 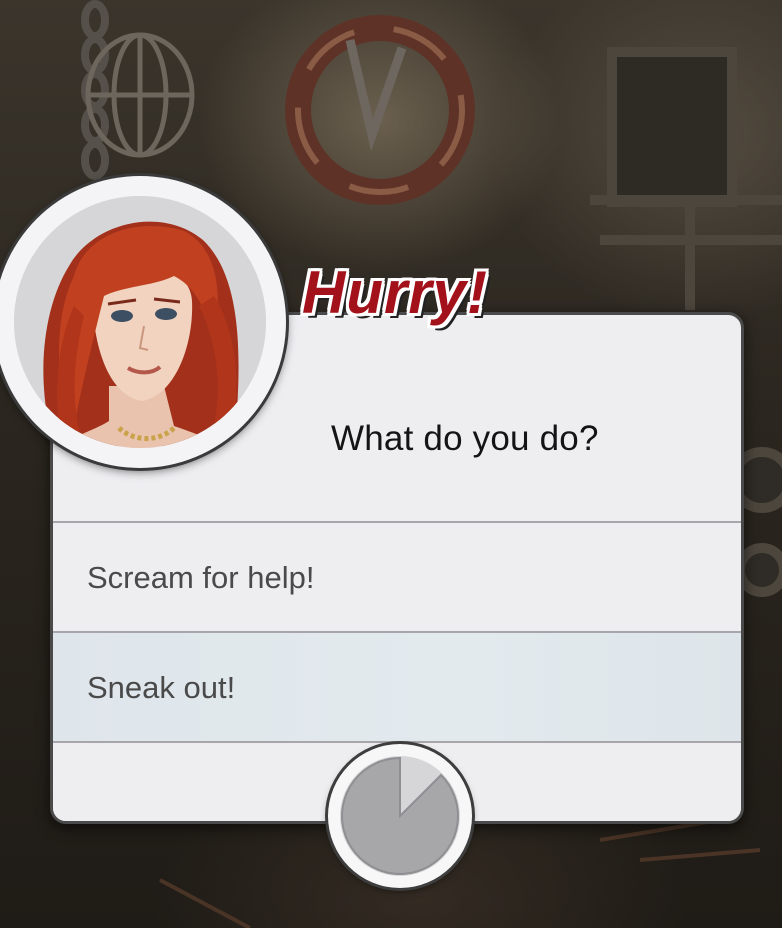 I want to click on countdown-pie-timer-icon, so click(x=400, y=816).